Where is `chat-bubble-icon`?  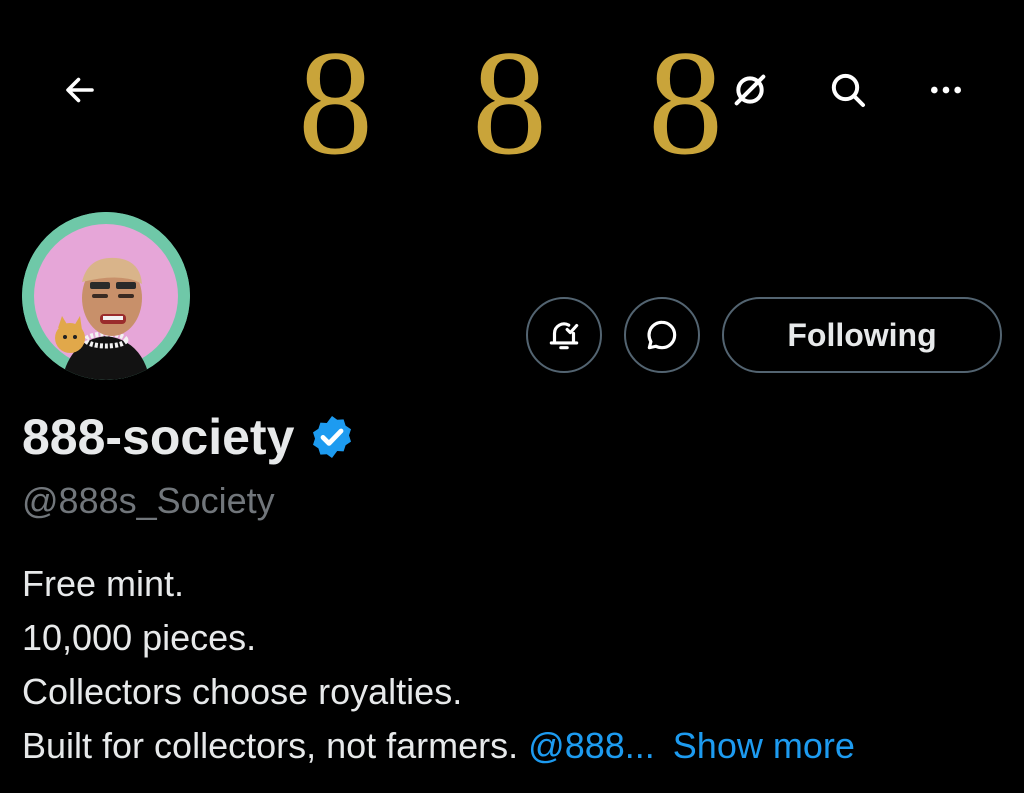 chat-bubble-icon is located at coordinates (662, 335).